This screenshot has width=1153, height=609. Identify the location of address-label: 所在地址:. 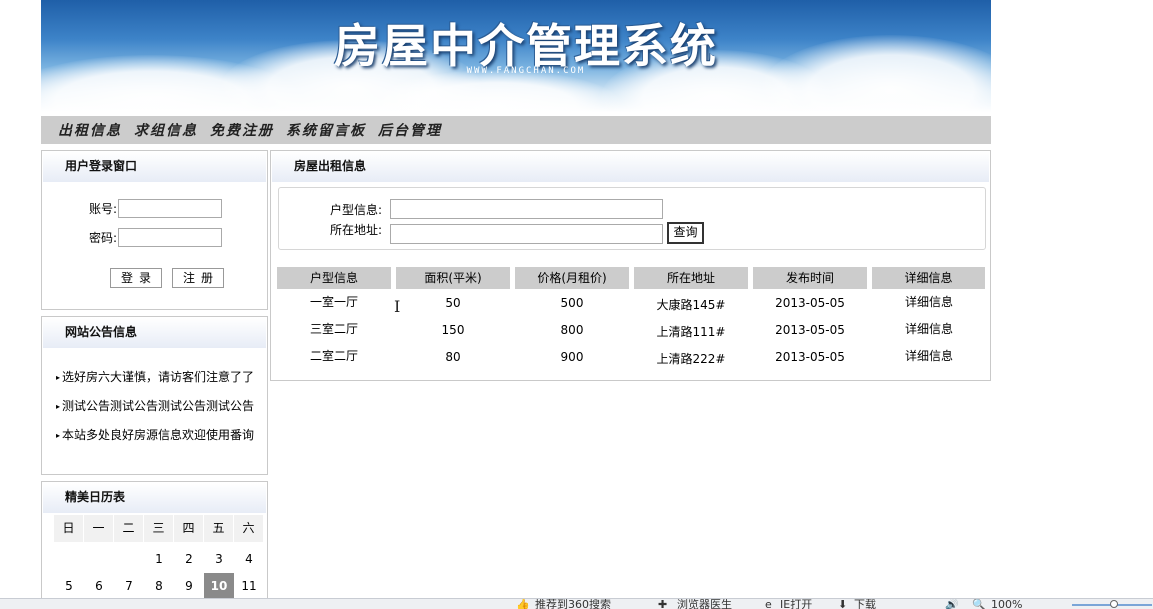
(355, 230).